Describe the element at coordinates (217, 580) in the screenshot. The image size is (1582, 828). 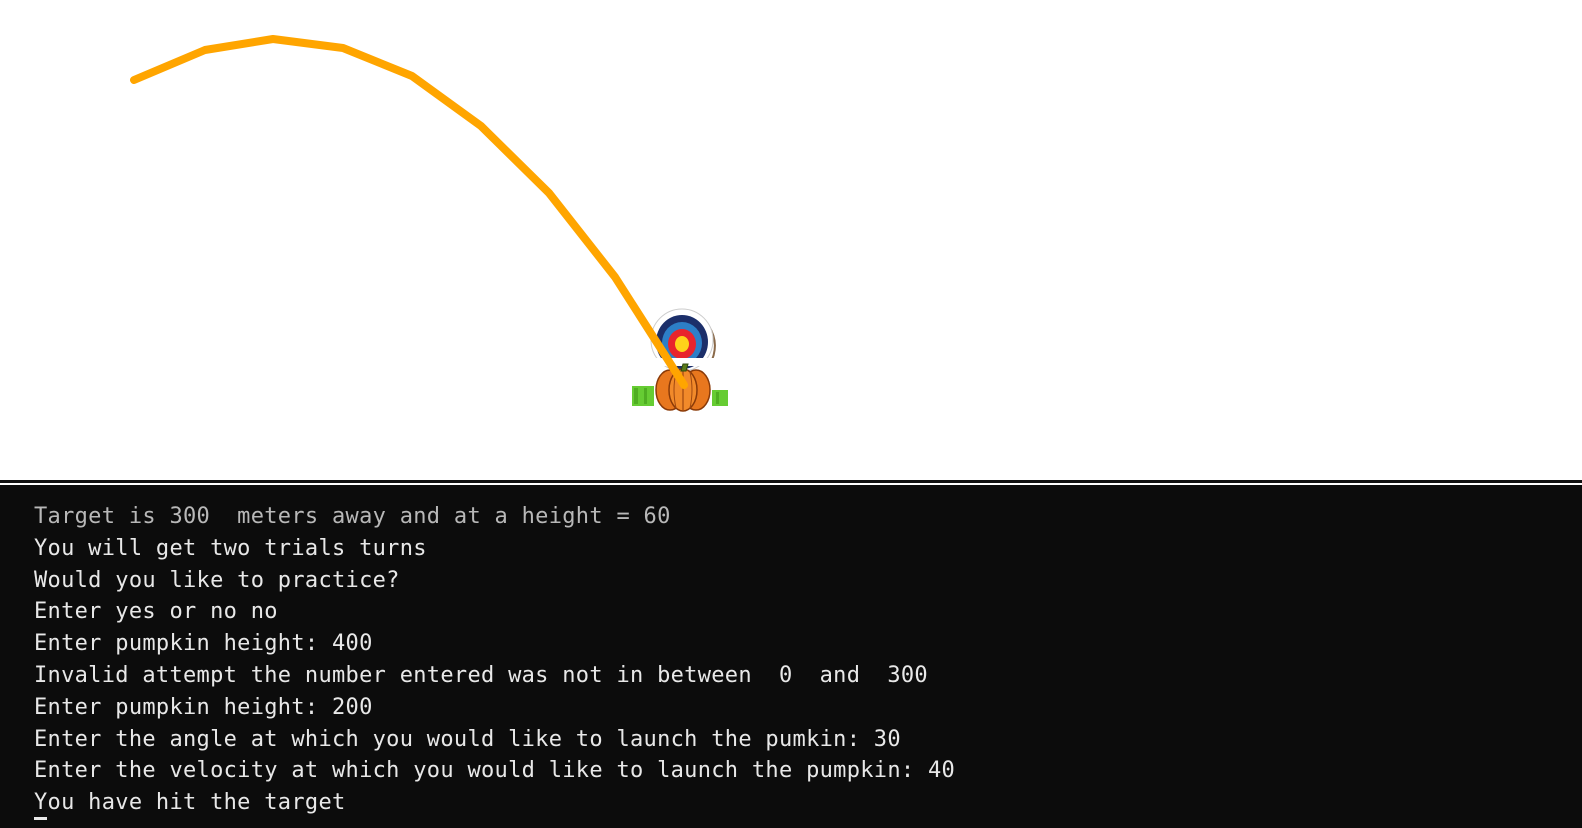
I see `console-line: Would you like to practice?` at that location.